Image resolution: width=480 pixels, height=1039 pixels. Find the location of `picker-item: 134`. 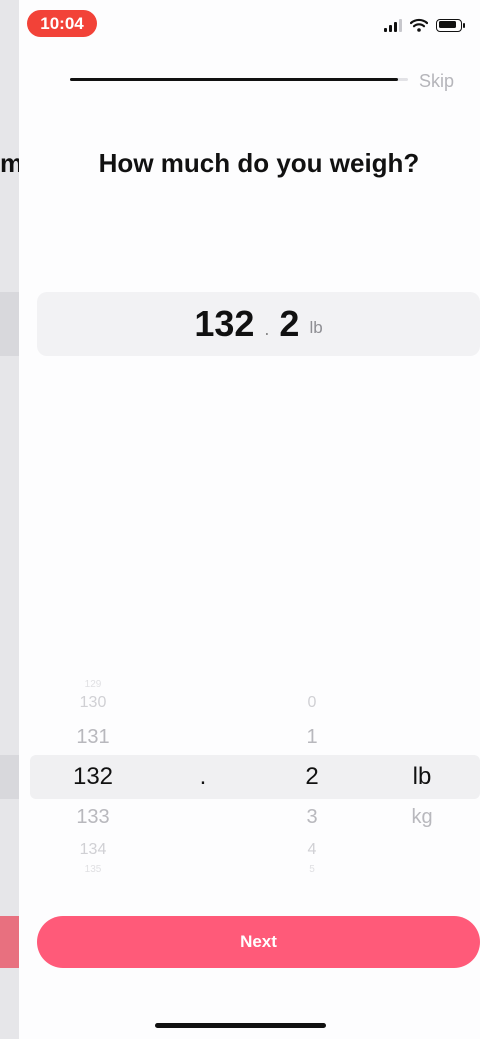

picker-item: 134 is located at coordinates (93, 850).